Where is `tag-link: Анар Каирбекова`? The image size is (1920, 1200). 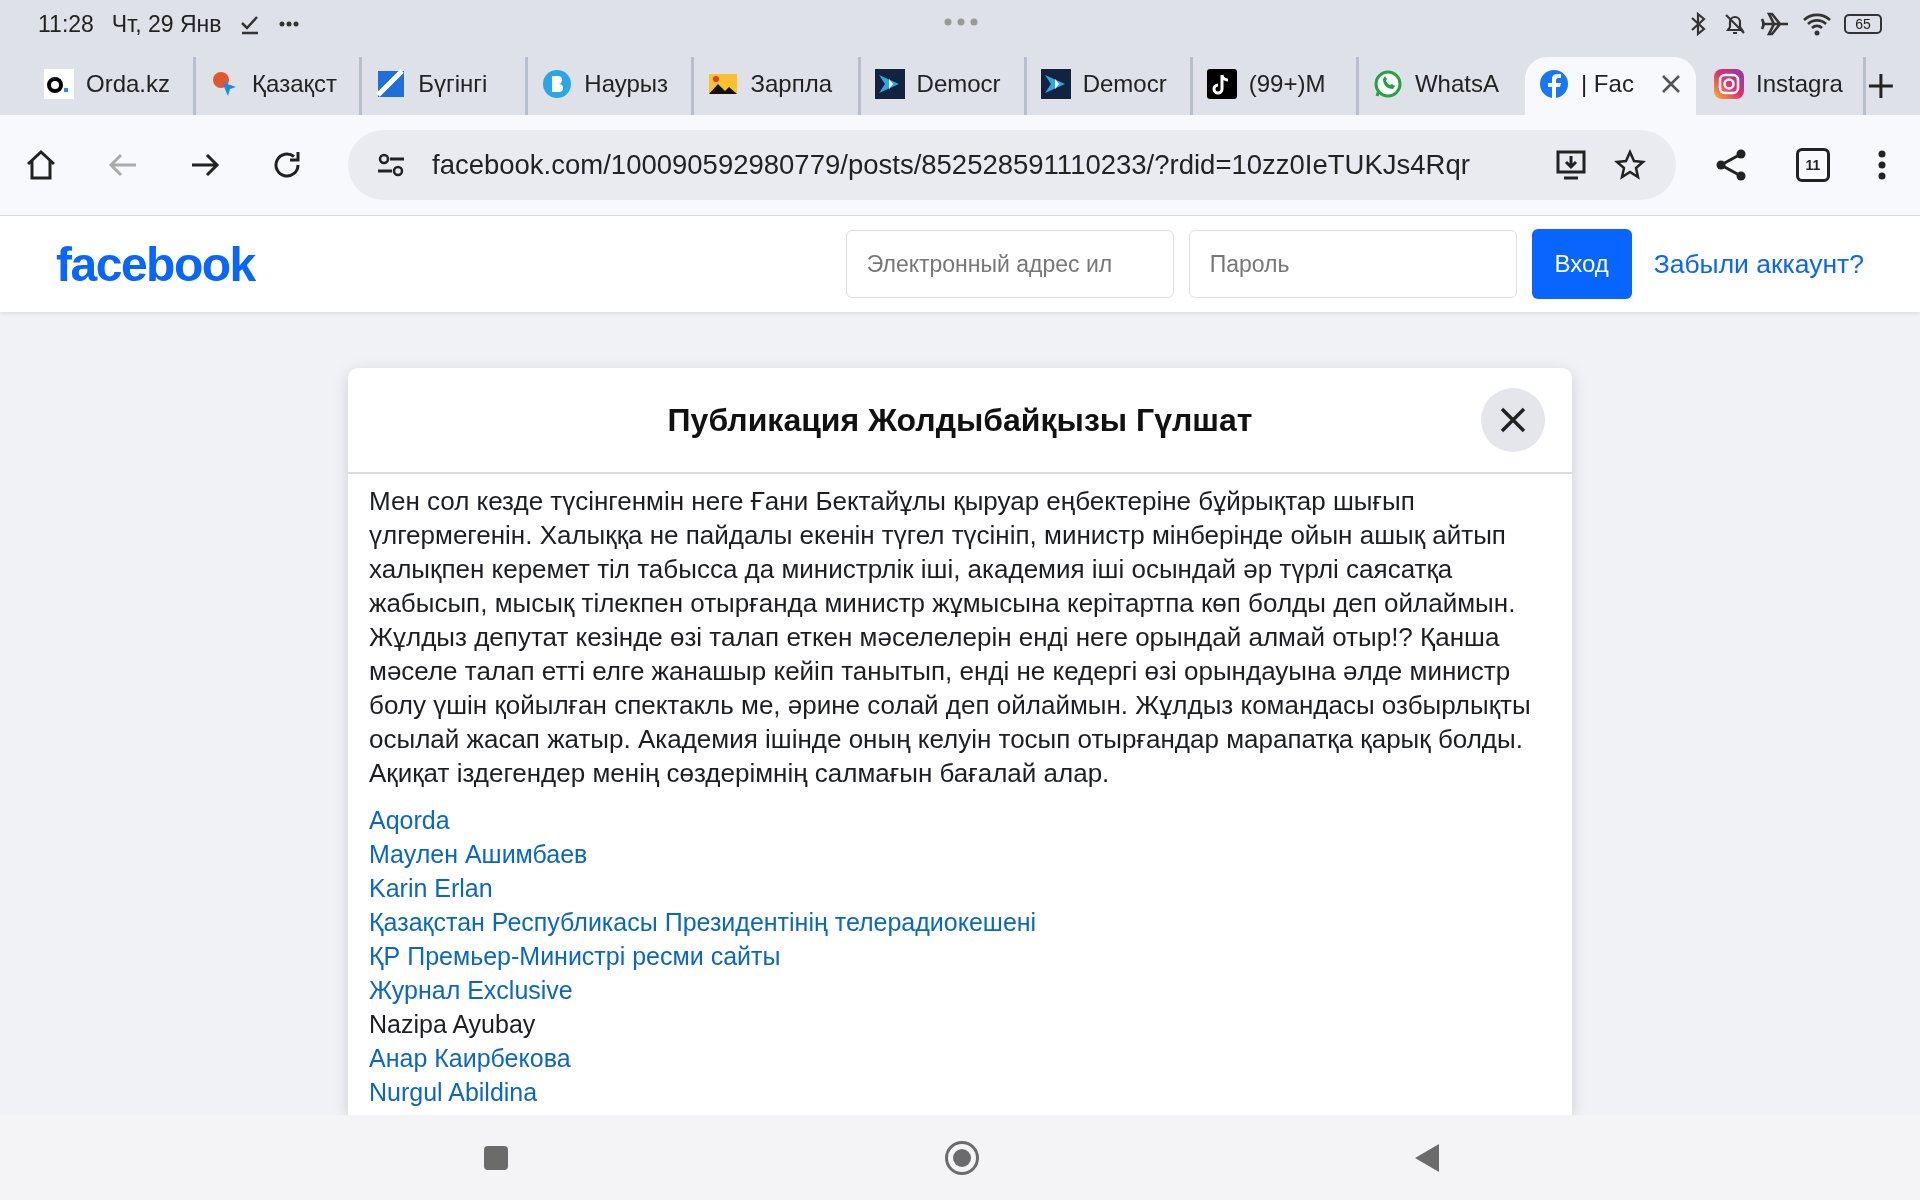 tag-link: Анар Каирбекова is located at coordinates (470, 1058).